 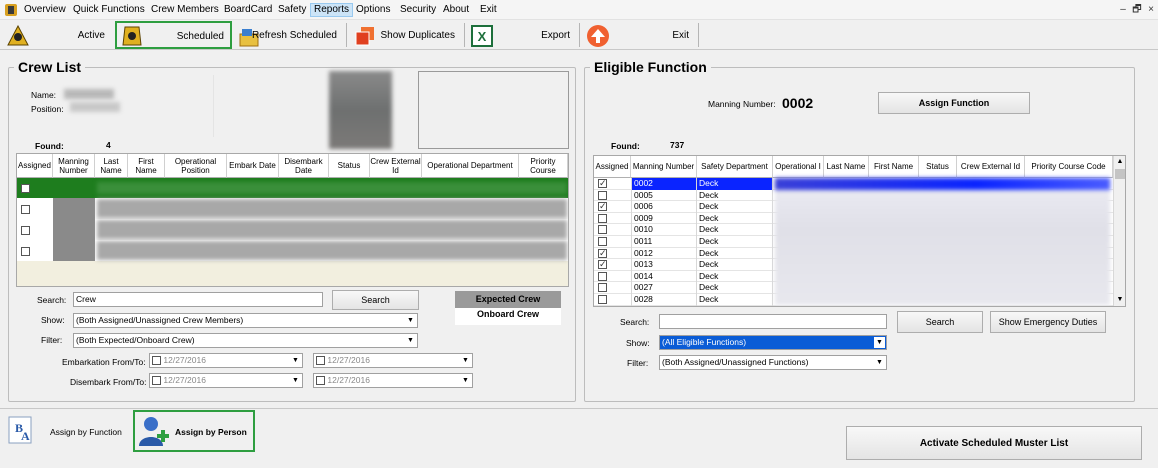 I want to click on restore-icon: 🗗, so click(x=1137, y=10).